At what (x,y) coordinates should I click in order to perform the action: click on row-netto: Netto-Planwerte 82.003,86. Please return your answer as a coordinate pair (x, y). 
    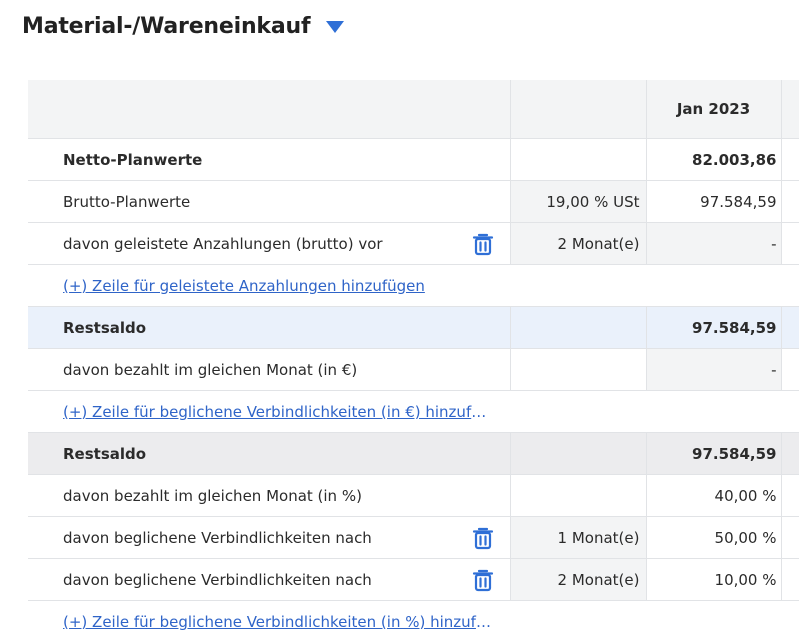
    Looking at the image, I should click on (413, 159).